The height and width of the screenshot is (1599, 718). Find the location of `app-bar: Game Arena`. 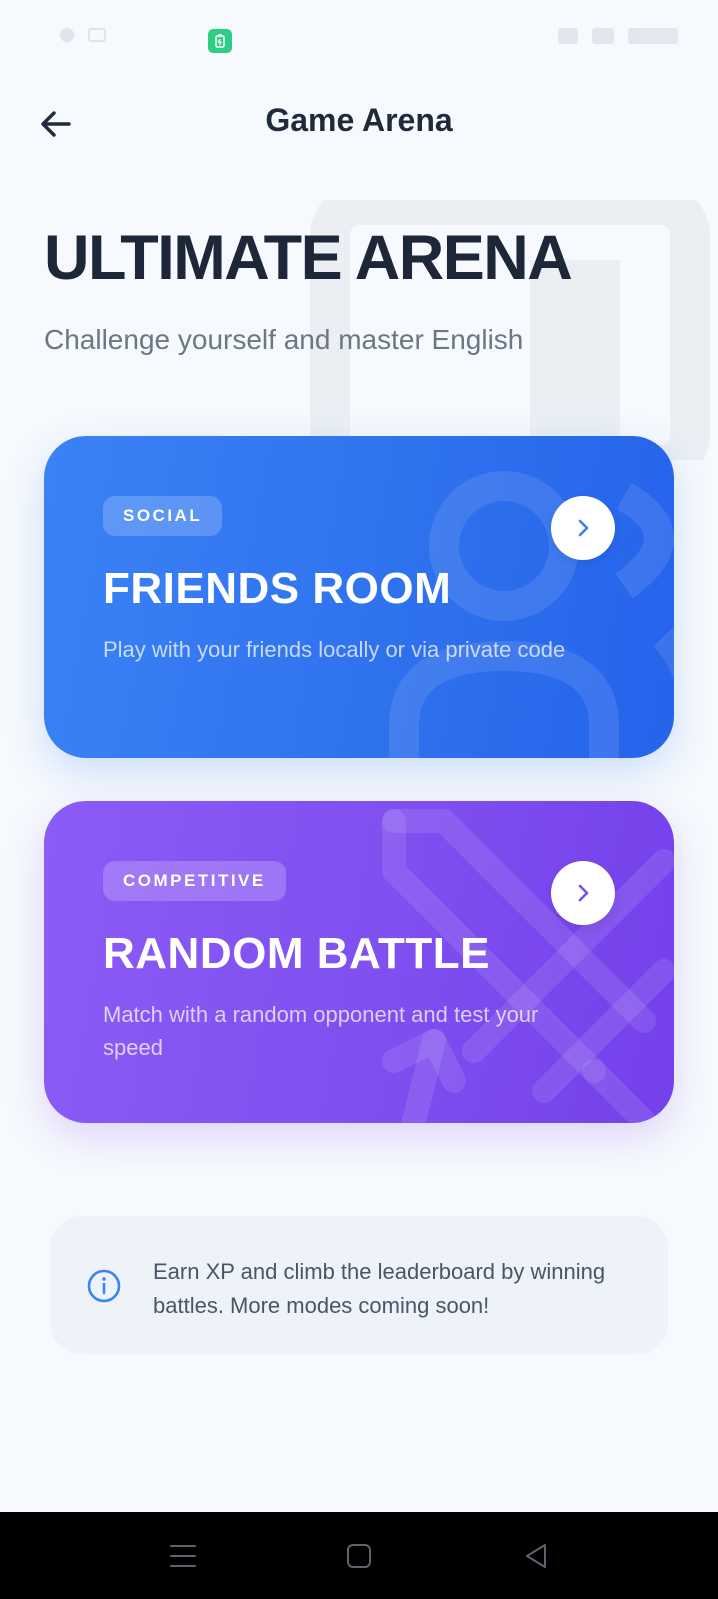

app-bar: Game Arena is located at coordinates (359, 121).